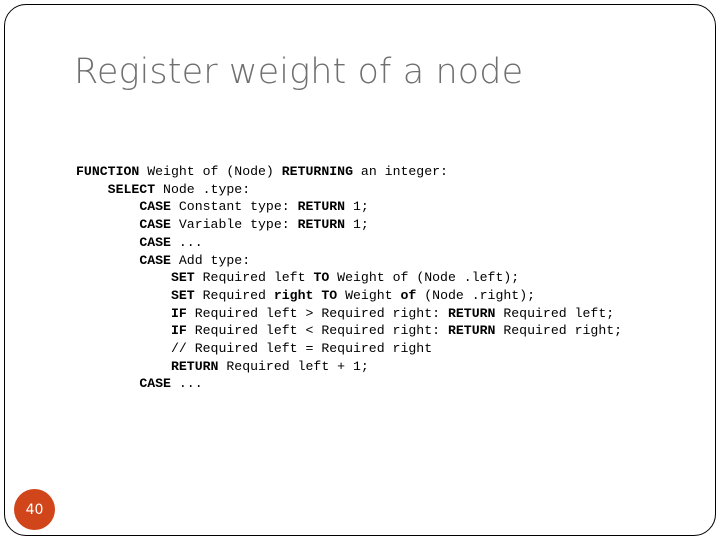 This screenshot has width=720, height=540. I want to click on code-line: CASE Variable type: RETURN 1;, so click(391, 225).